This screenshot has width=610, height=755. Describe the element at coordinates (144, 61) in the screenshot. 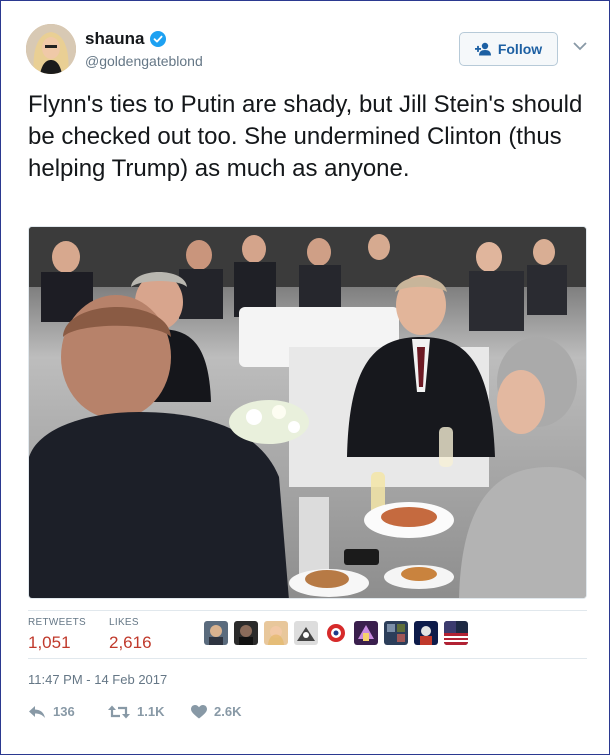

I see `user-handle: @goldengateblond` at that location.